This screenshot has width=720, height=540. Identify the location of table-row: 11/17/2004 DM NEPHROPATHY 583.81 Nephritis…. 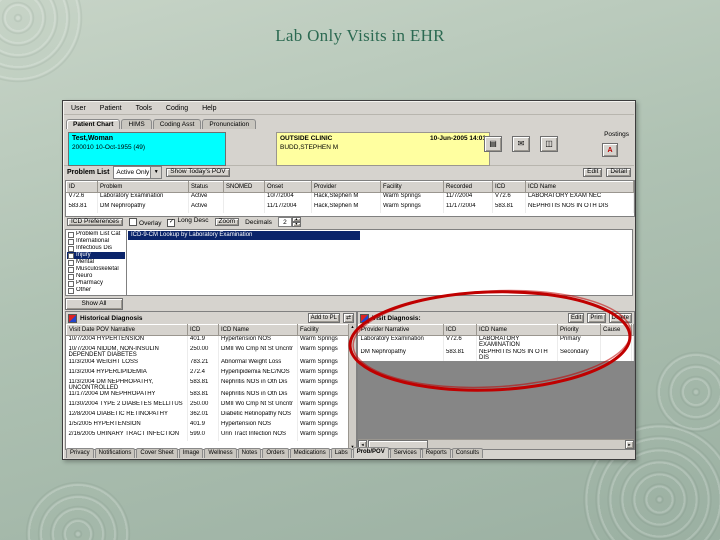
(207, 396).